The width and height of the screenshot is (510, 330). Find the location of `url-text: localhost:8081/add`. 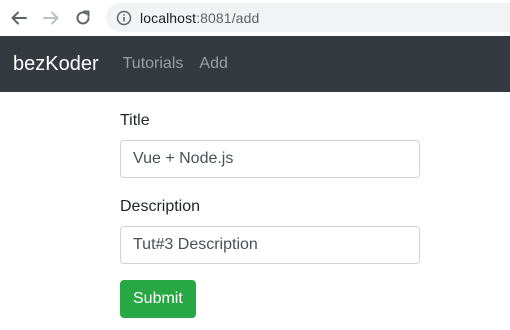

url-text: localhost:8081/add is located at coordinates (199, 18).